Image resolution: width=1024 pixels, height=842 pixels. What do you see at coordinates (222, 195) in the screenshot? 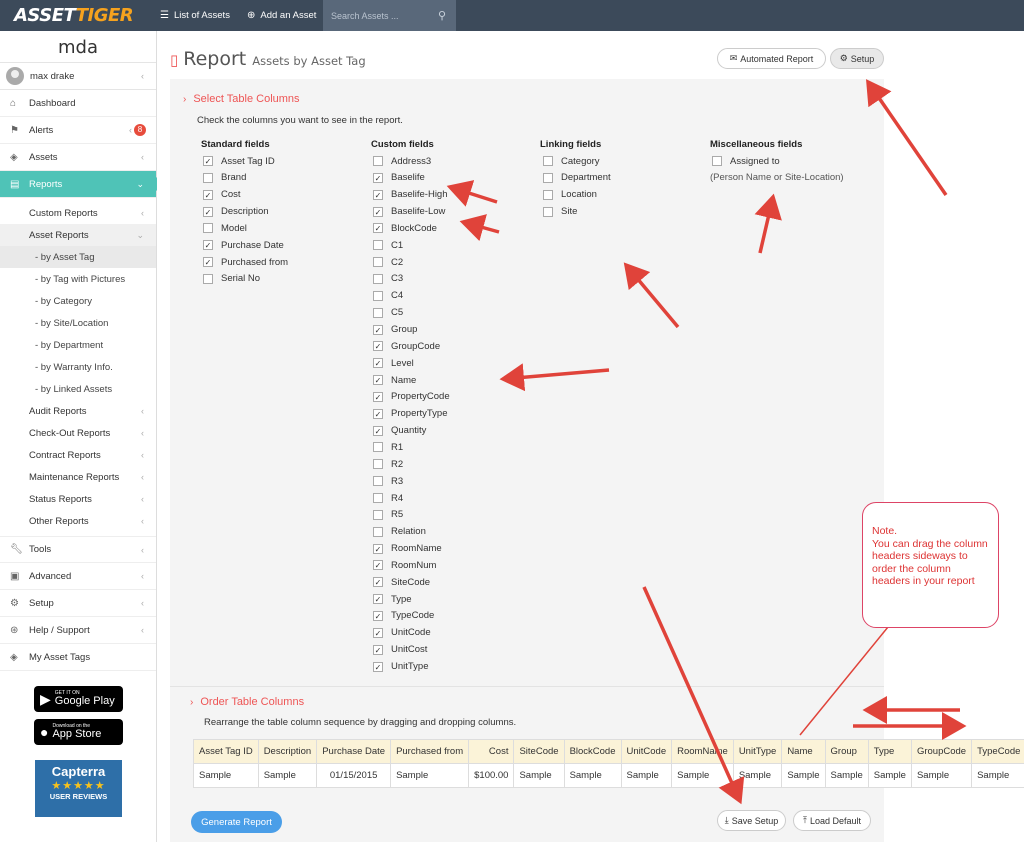
I see `standard-field-checkbox: ✓ Cost` at bounding box center [222, 195].